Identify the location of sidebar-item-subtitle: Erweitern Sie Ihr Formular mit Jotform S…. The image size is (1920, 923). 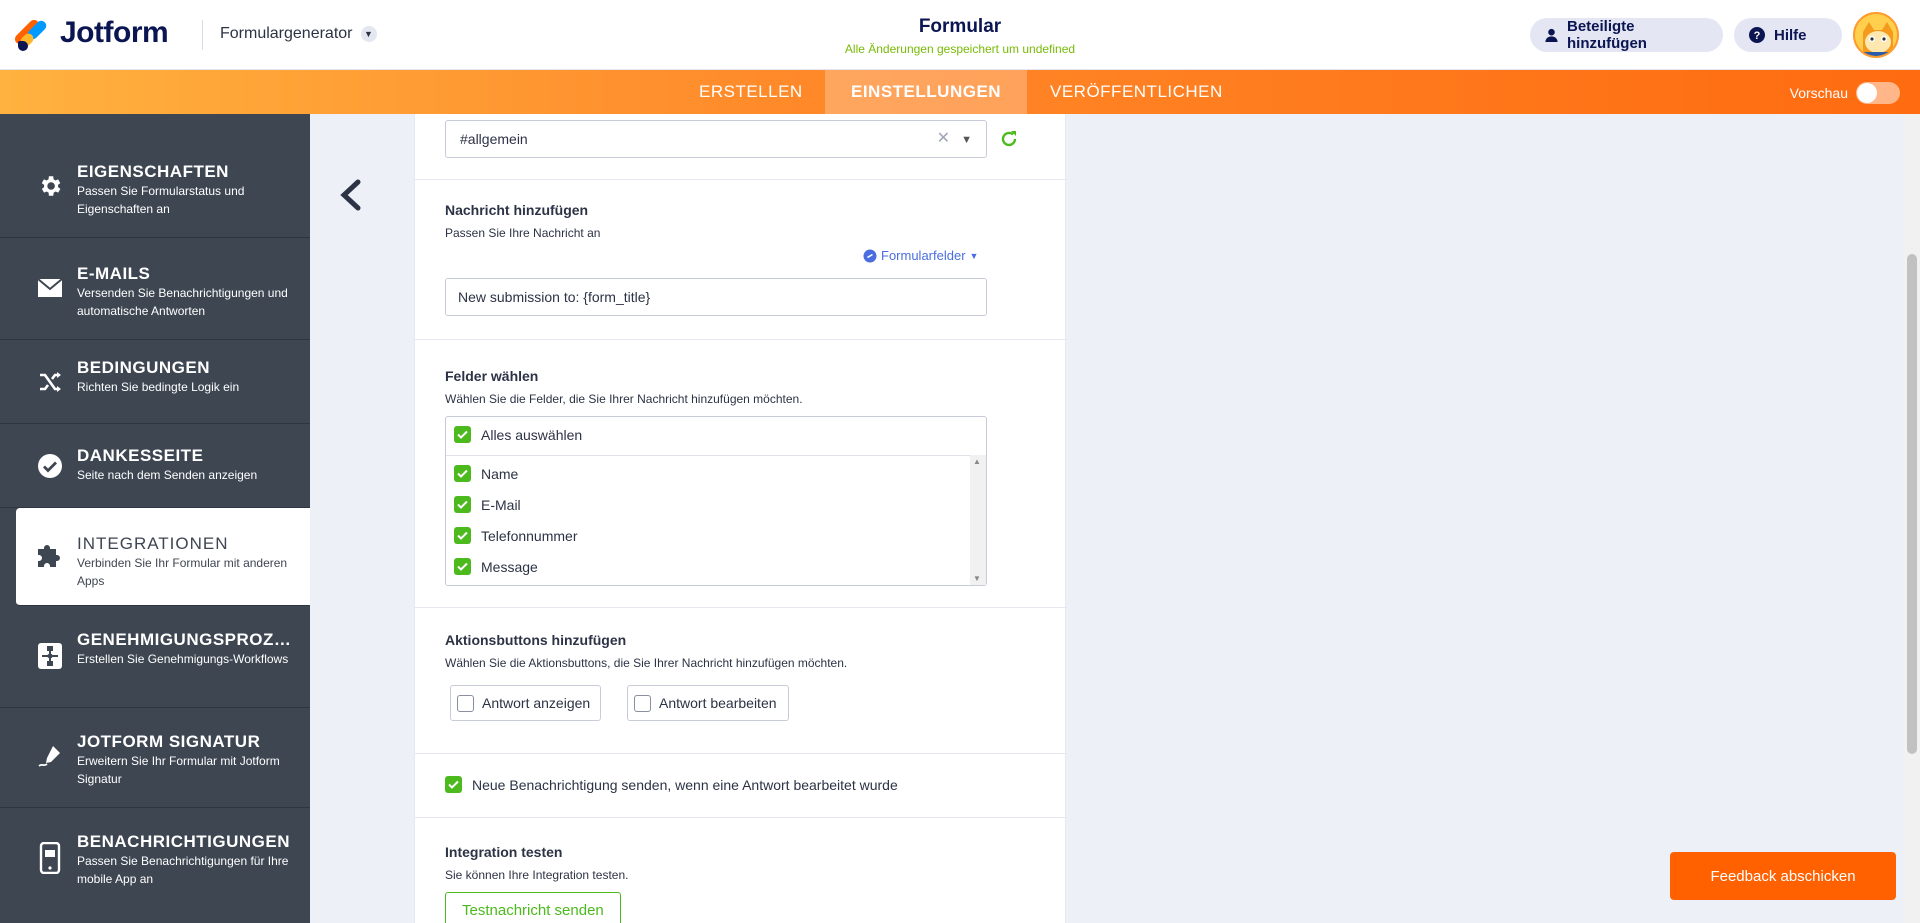
(178, 770).